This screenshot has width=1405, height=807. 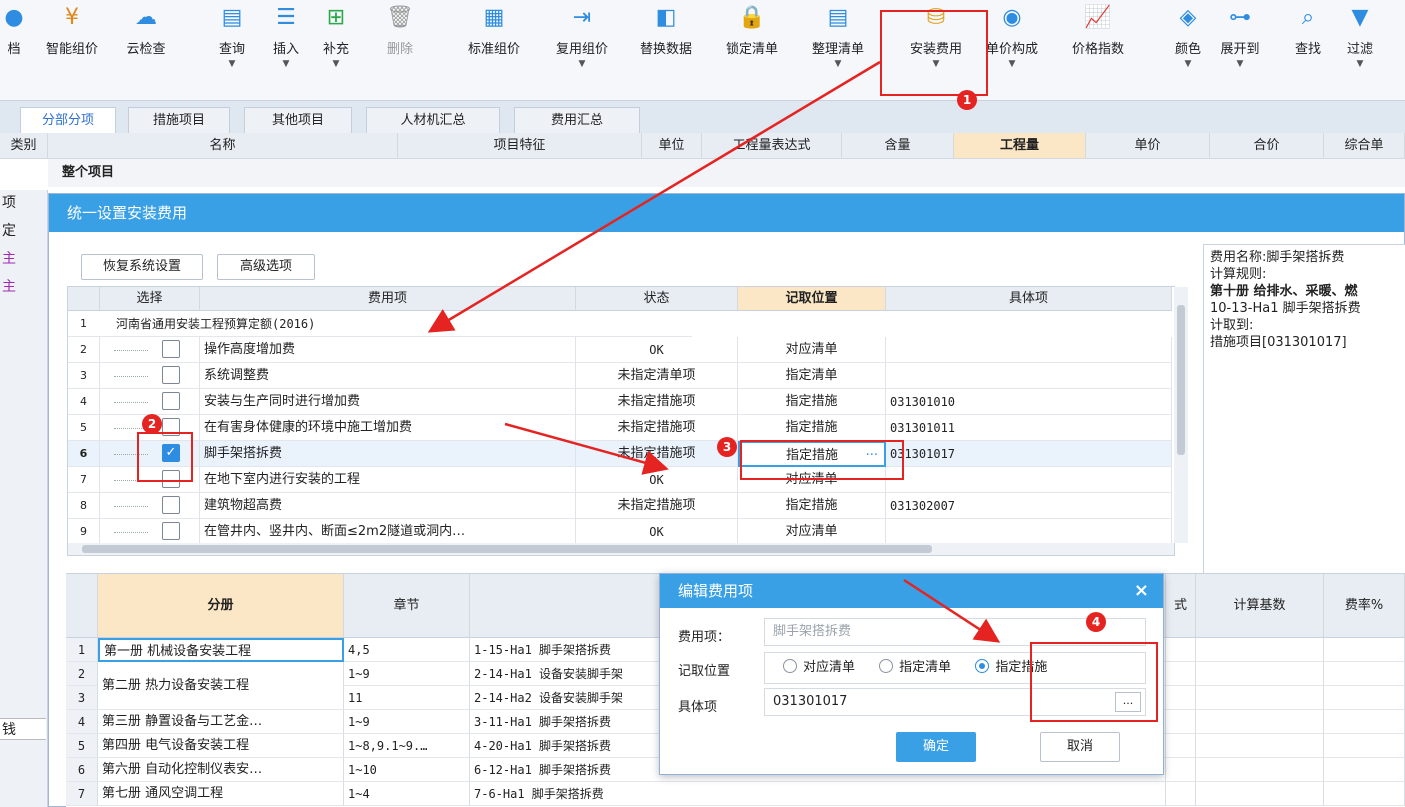 I want to click on toolbar-item-find: ⌕ 查找, so click(x=1308, y=30).